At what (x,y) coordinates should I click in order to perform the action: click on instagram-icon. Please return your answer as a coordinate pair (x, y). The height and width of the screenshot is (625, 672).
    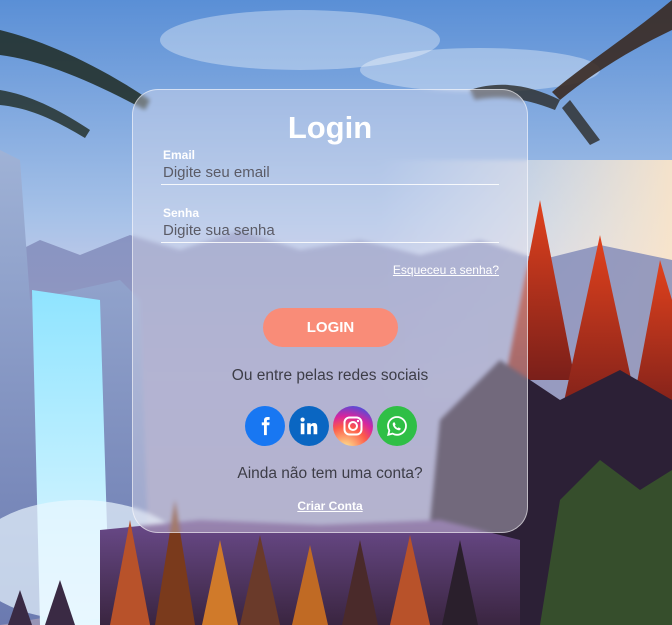
    Looking at the image, I should click on (353, 426).